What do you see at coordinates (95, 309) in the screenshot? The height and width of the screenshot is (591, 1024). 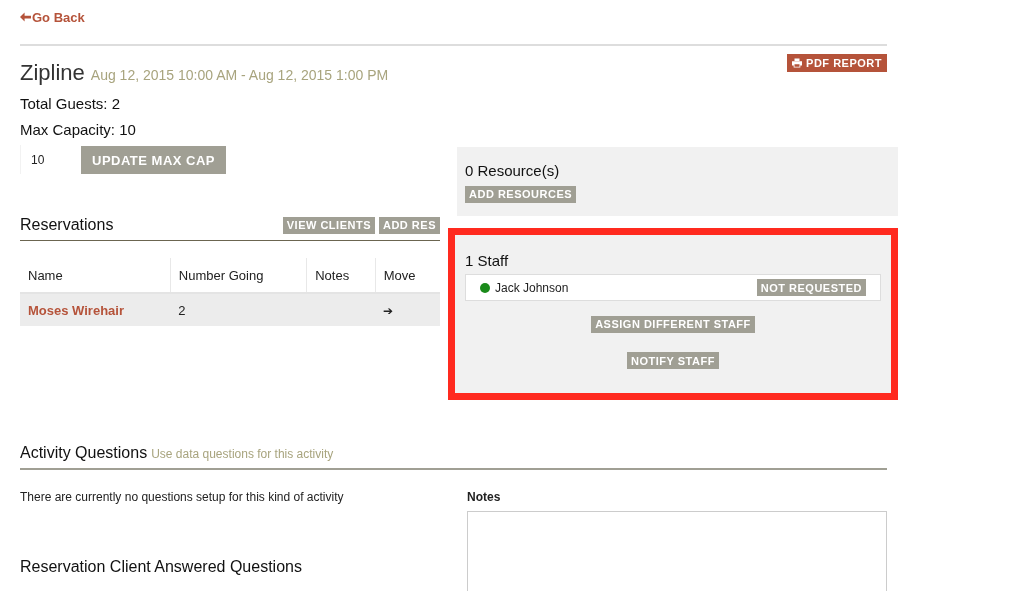 I see `client-name-link: Moses Wirehair` at bounding box center [95, 309].